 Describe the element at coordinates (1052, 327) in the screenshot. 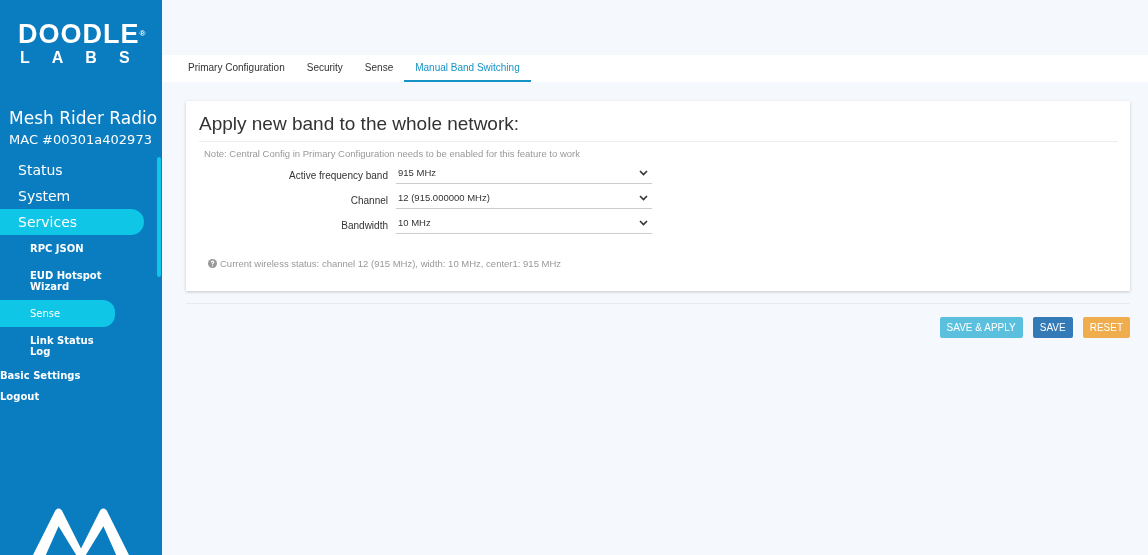

I see `action-button: SAVE` at that location.